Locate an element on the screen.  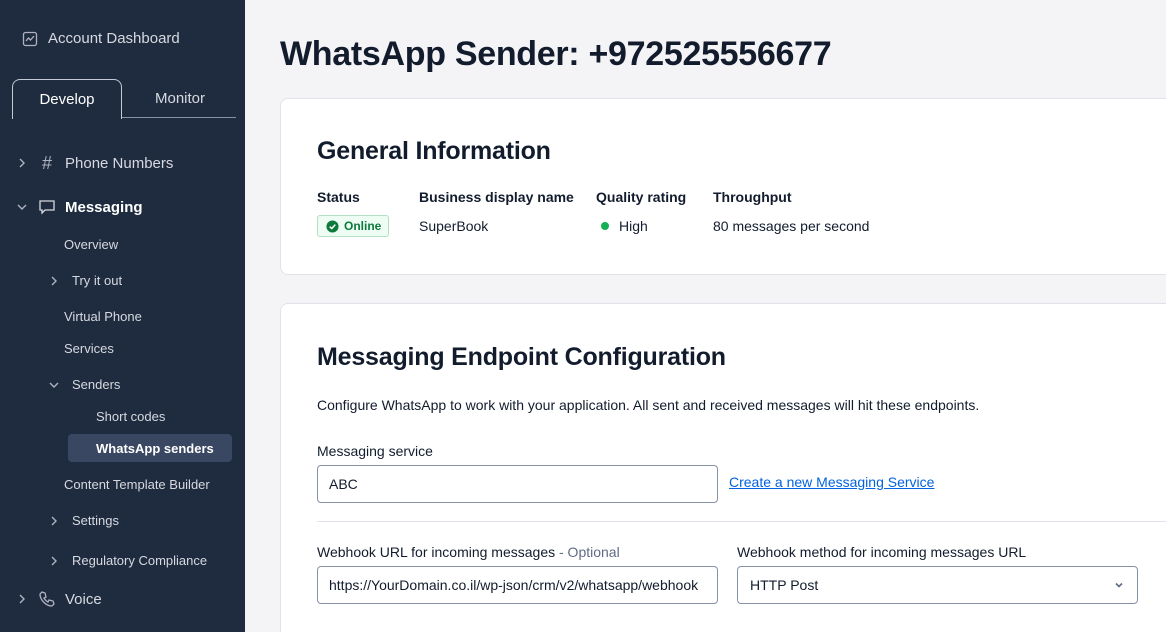
sidebar-item-virtual-phone: Virtual Phone is located at coordinates (103, 316).